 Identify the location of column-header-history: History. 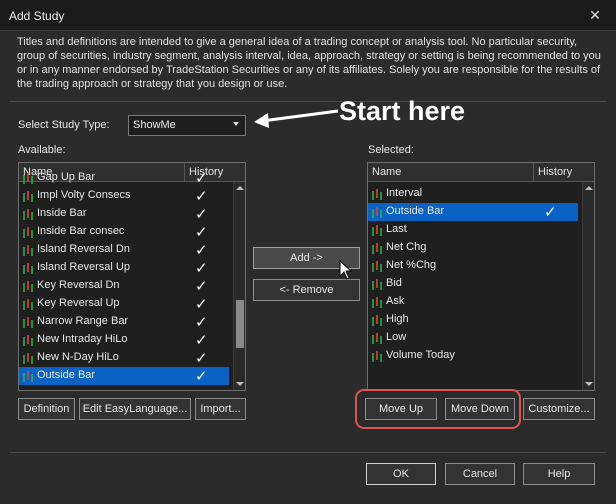
(558, 172).